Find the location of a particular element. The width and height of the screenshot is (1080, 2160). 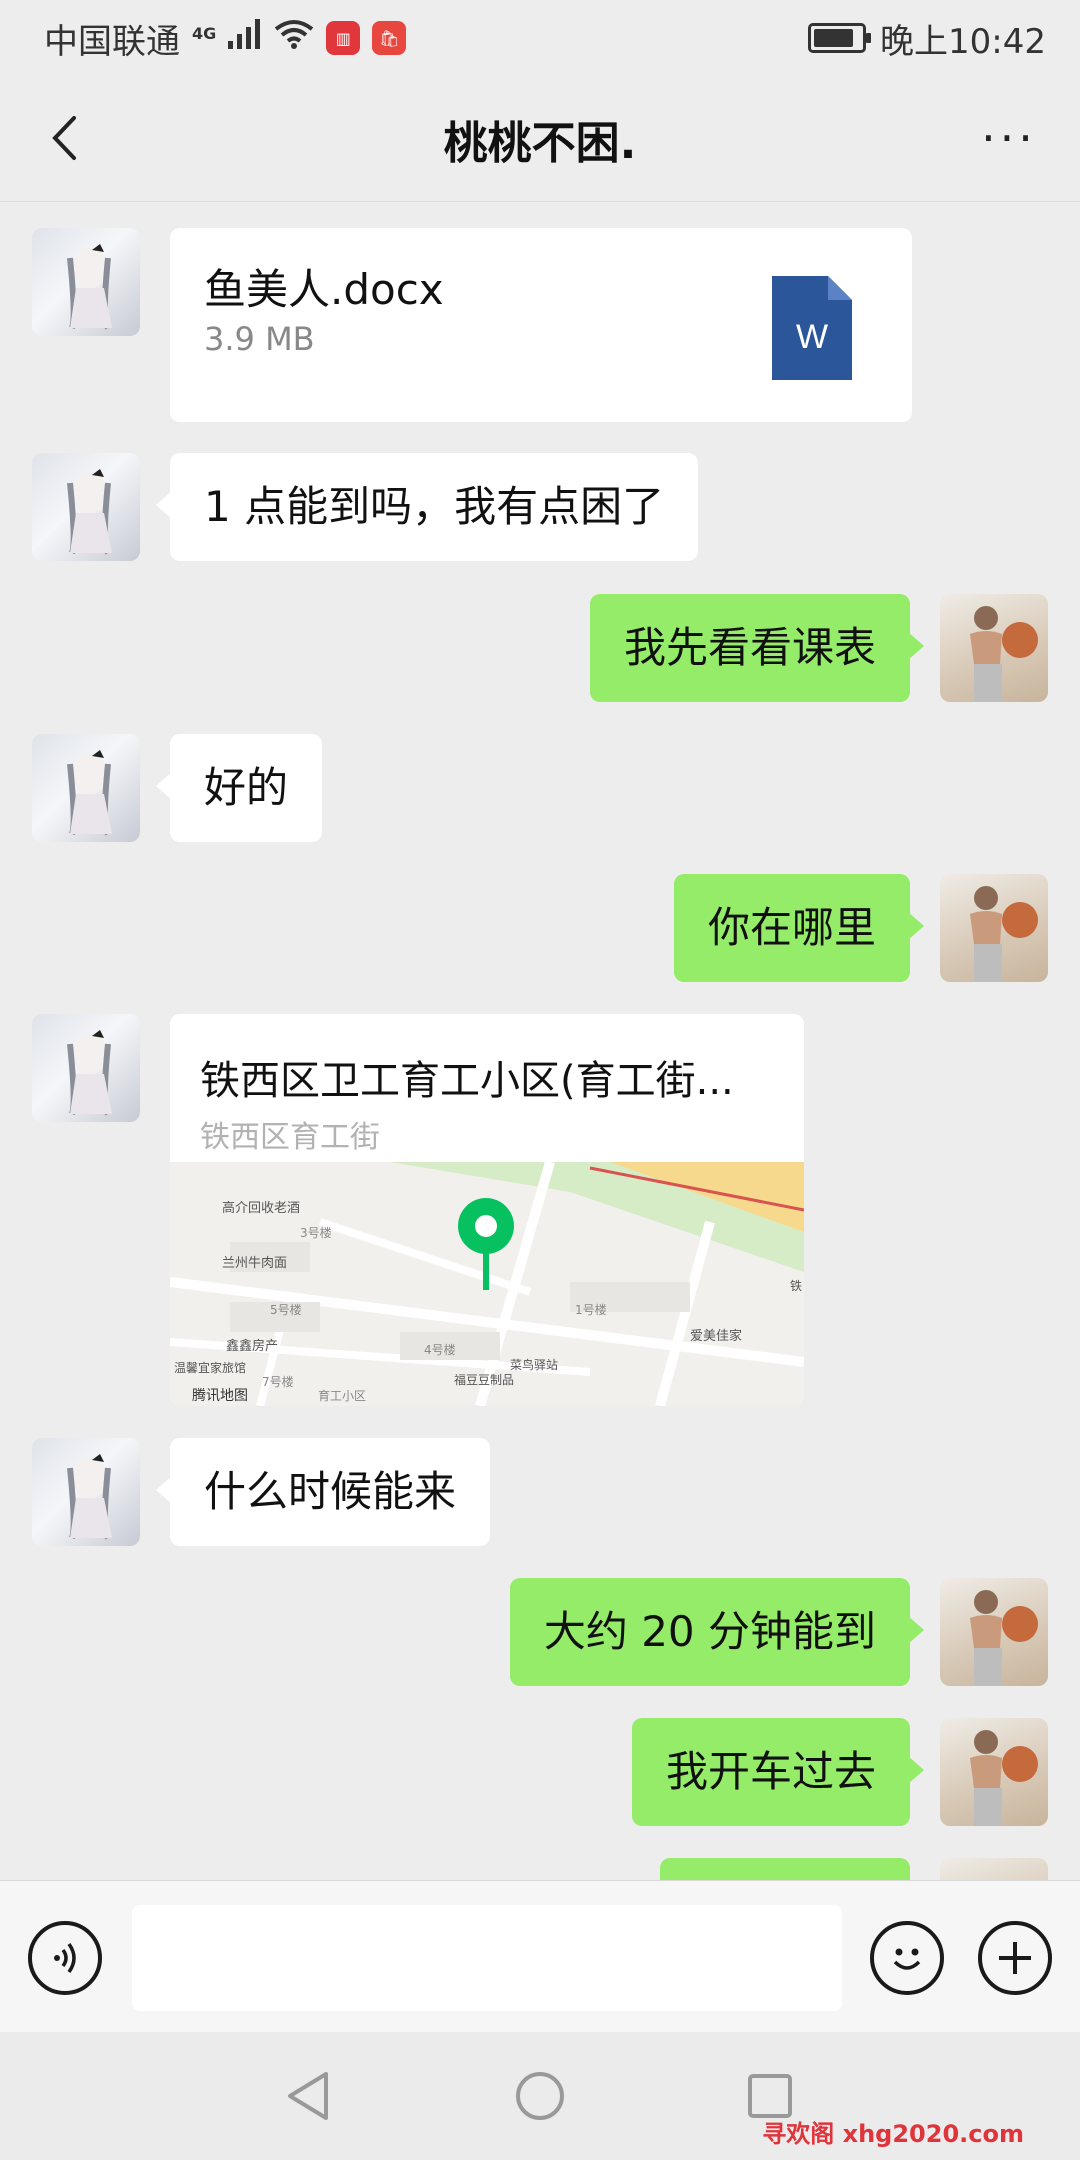

reader-app-icon: ▥ is located at coordinates (343, 38).